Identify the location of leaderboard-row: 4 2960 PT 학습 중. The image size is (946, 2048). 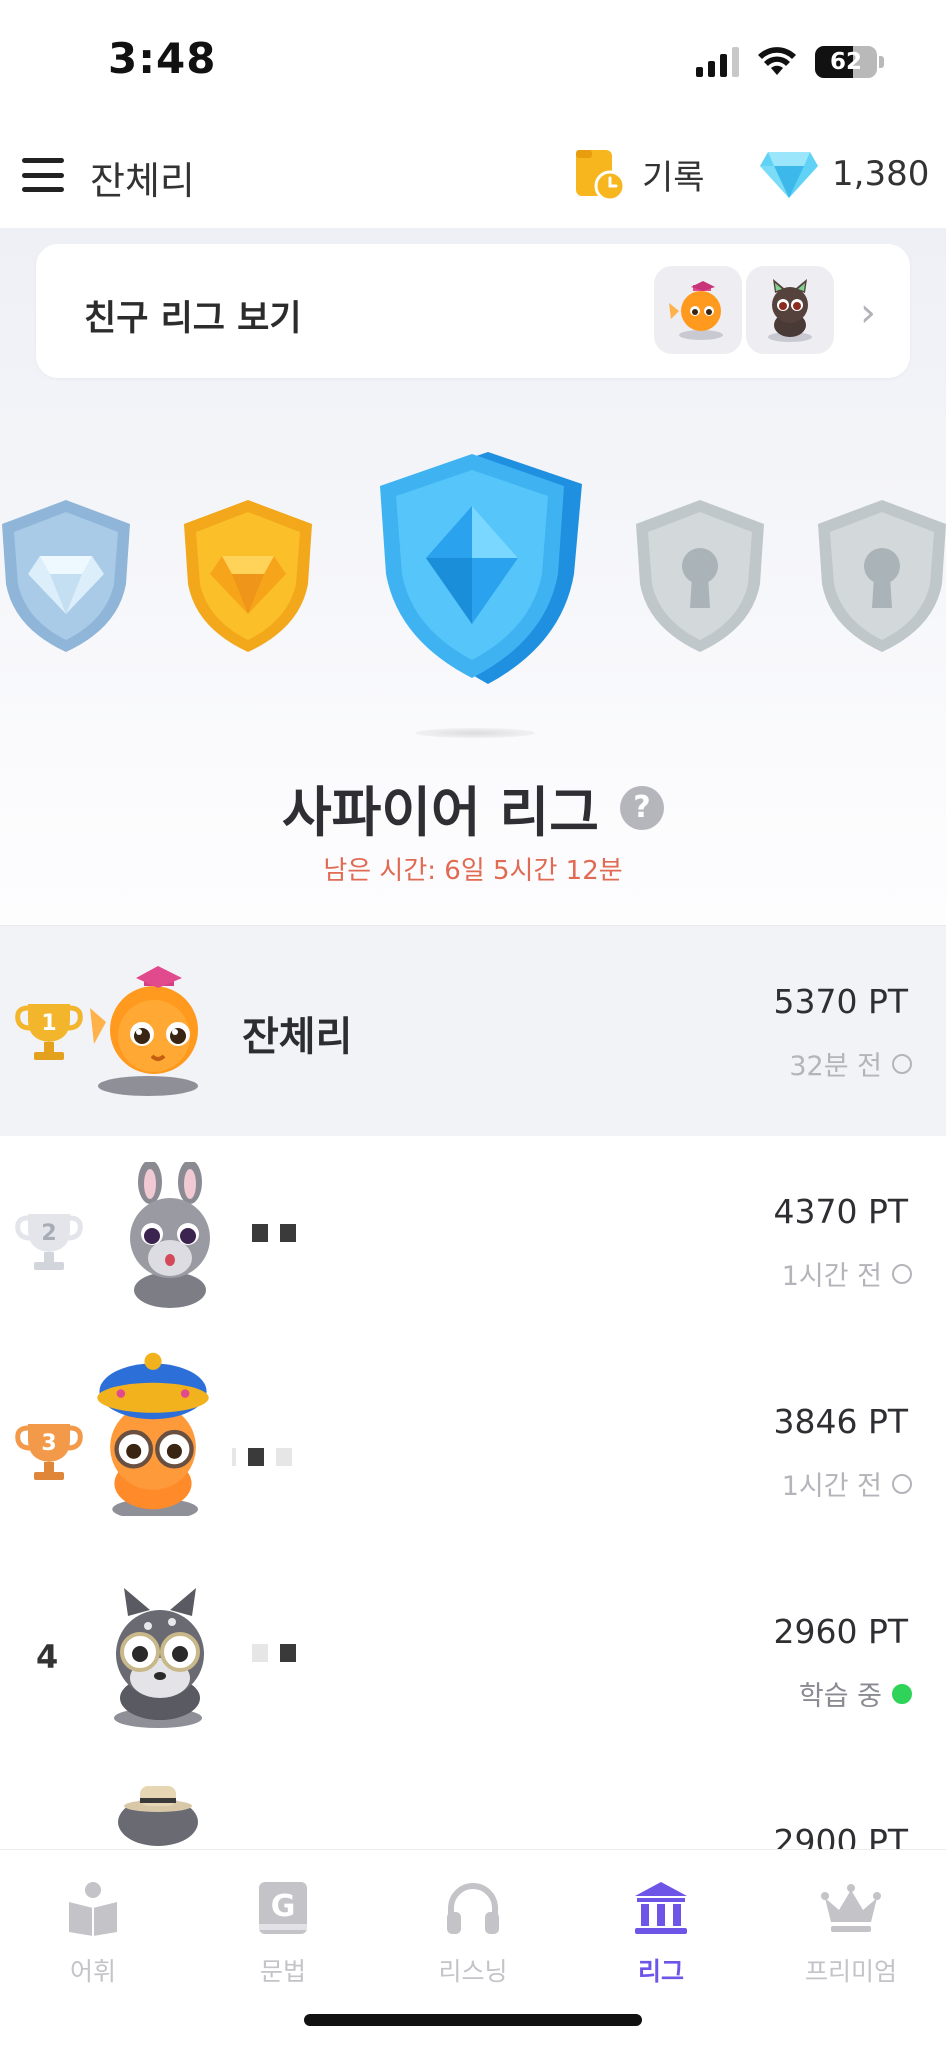
(473, 1661).